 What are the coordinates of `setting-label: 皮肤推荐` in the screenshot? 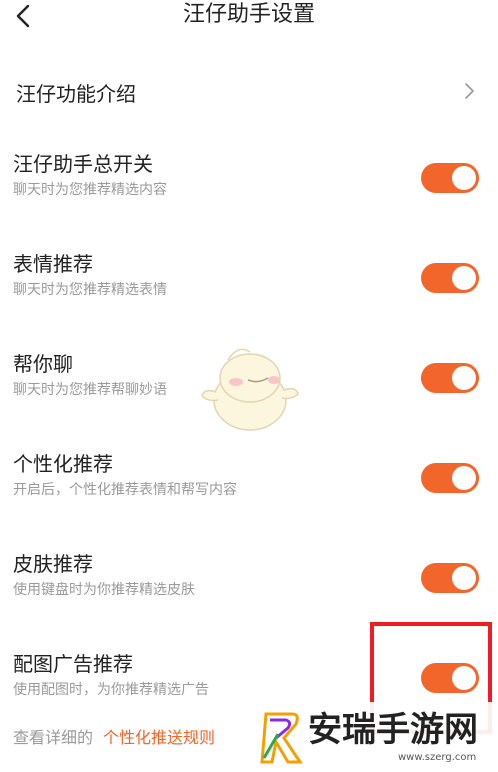 It's located at (53, 564).